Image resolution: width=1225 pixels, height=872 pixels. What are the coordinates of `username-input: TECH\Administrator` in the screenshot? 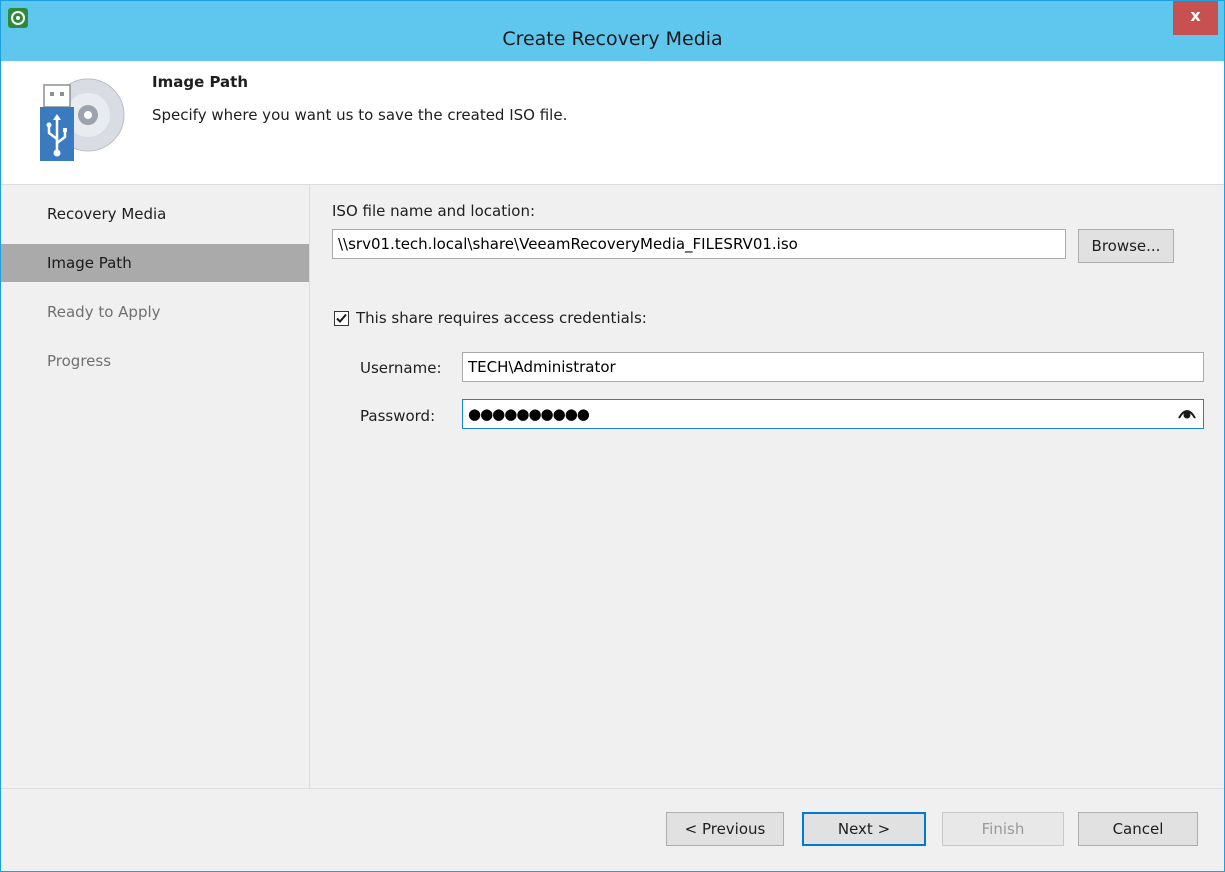 It's located at (833, 367).